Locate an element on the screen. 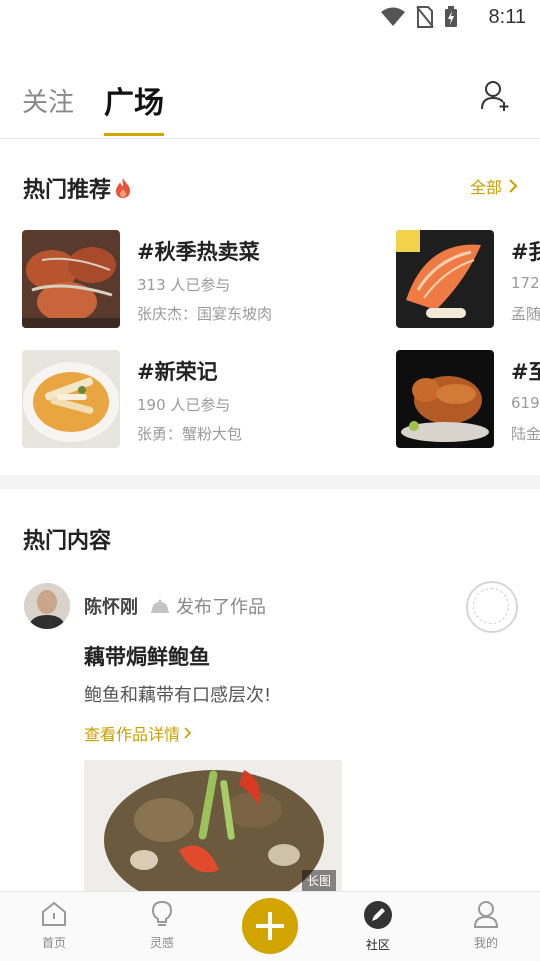  tab-community: 社区 is located at coordinates (378, 926).